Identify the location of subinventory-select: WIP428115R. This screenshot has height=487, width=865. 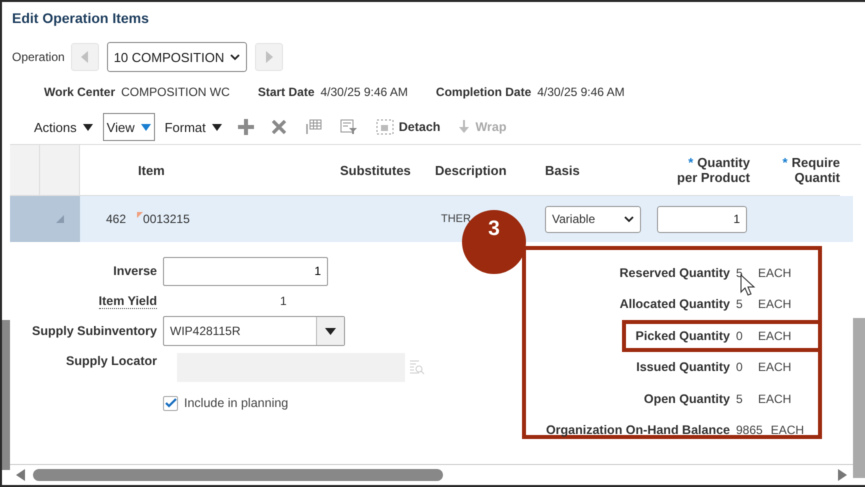
(254, 331).